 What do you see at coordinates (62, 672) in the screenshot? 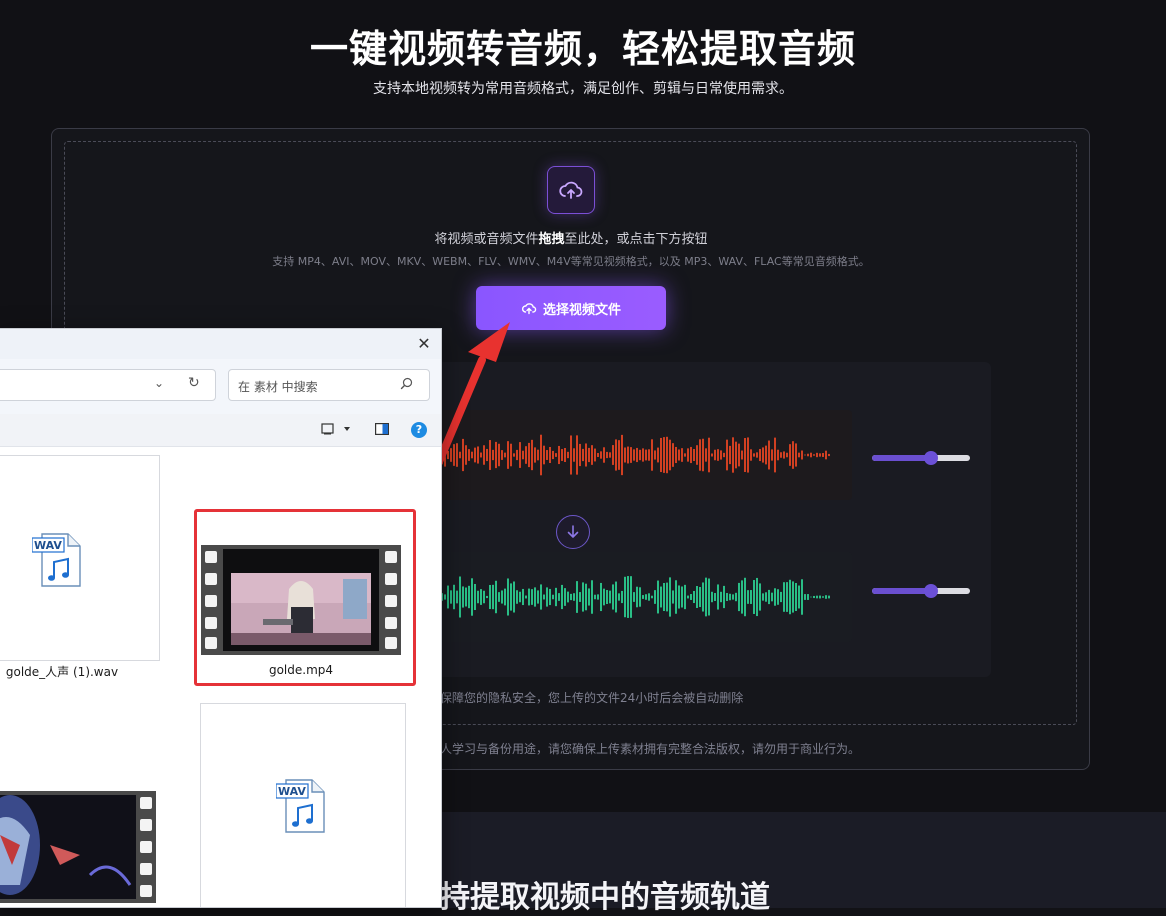
I see `file-name: golde_人声 (1).wav` at bounding box center [62, 672].